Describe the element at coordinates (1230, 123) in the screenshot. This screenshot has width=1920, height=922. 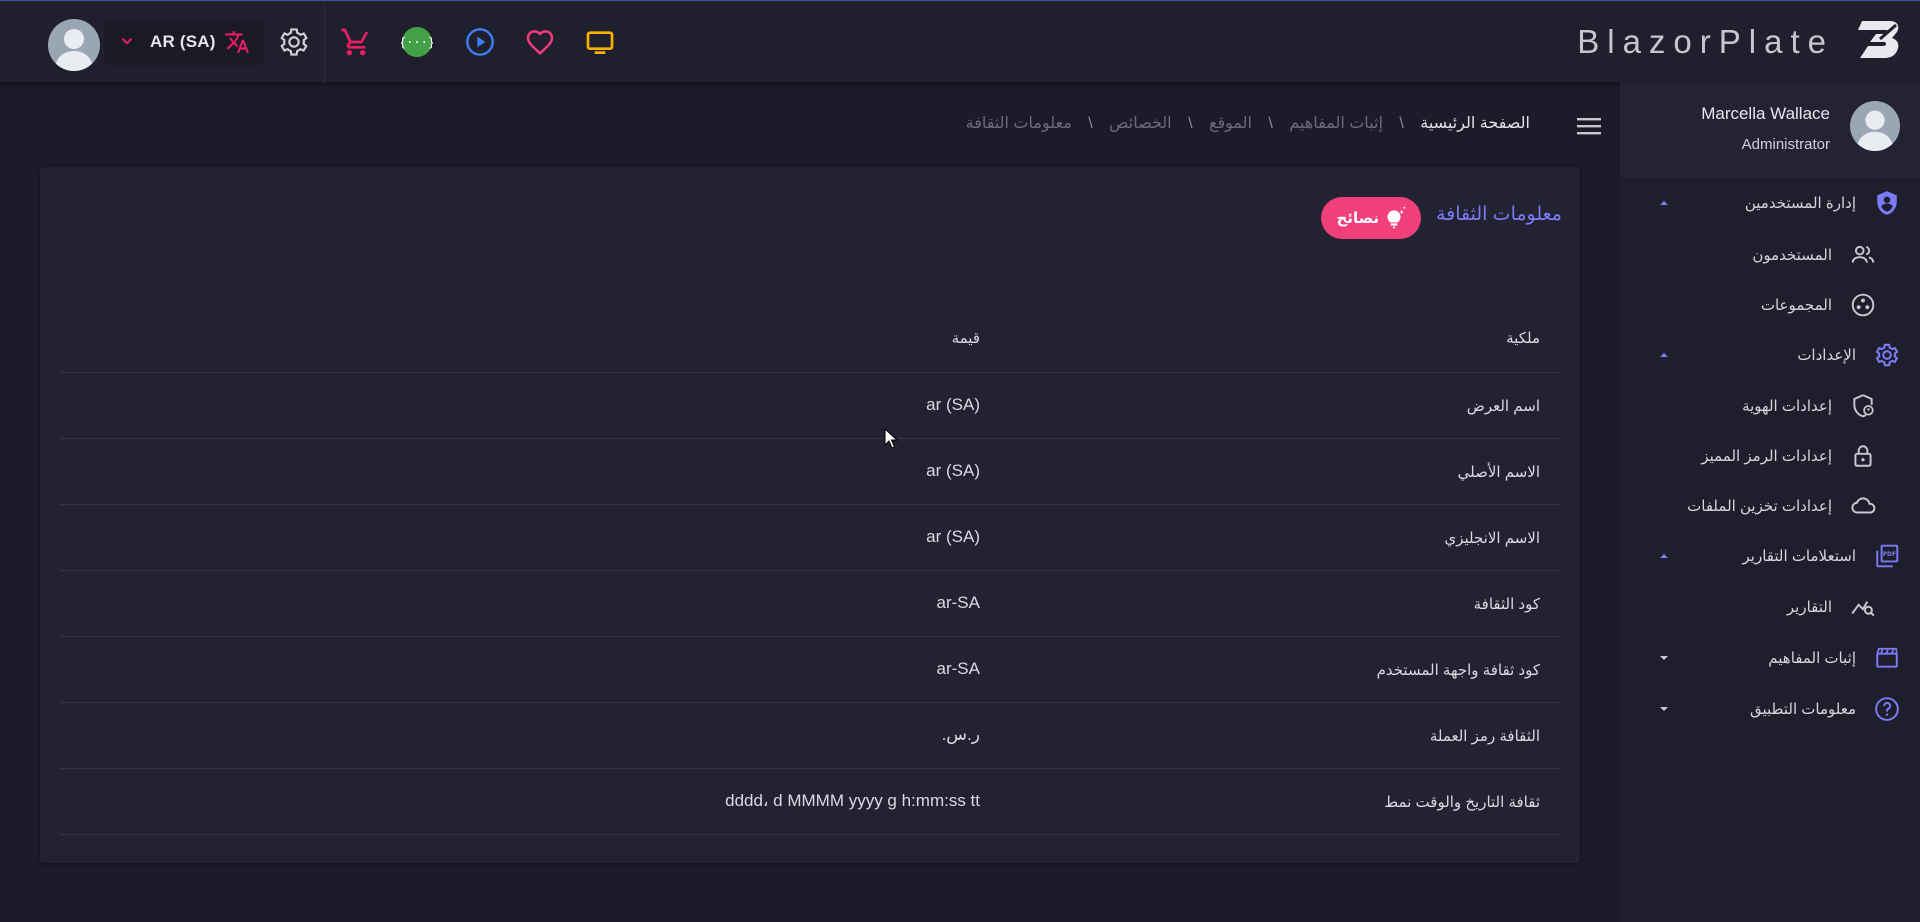
I see `breadcrumb-localization: الموقع` at that location.